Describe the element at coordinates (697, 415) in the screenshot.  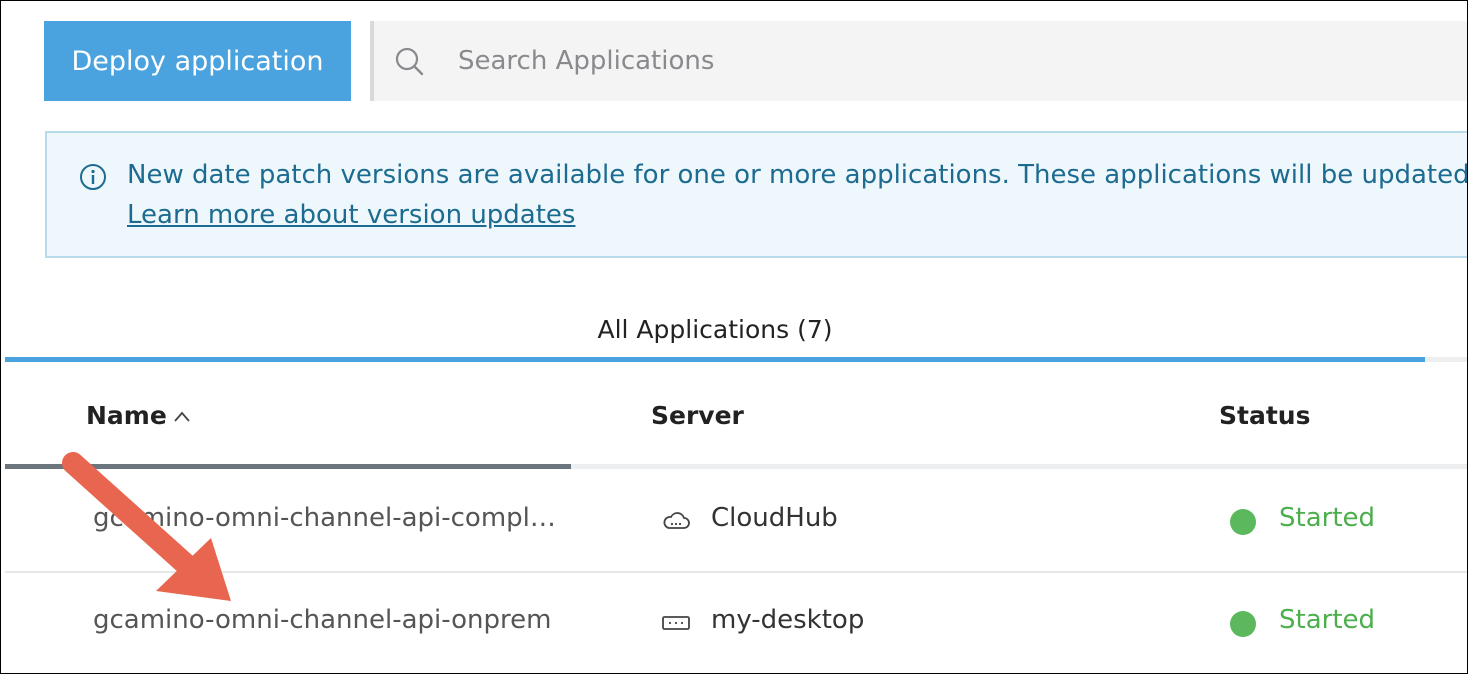
I see `column-header-server: Server` at that location.